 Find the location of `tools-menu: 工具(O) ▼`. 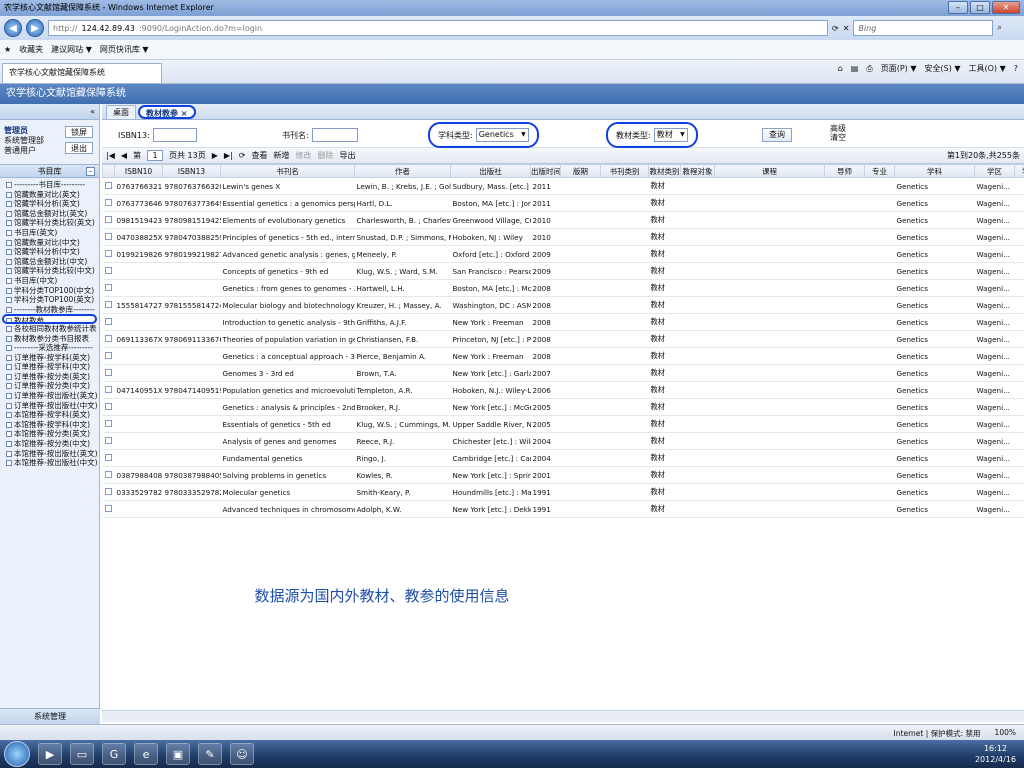

tools-menu: 工具(O) ▼ is located at coordinates (987, 68).